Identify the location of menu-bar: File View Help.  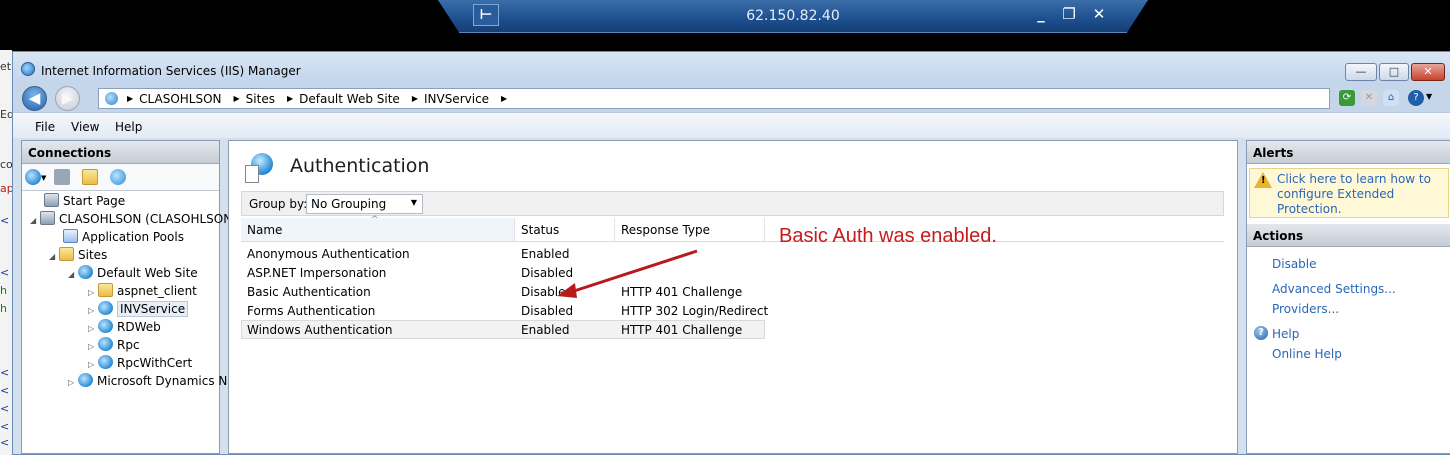
(731, 125).